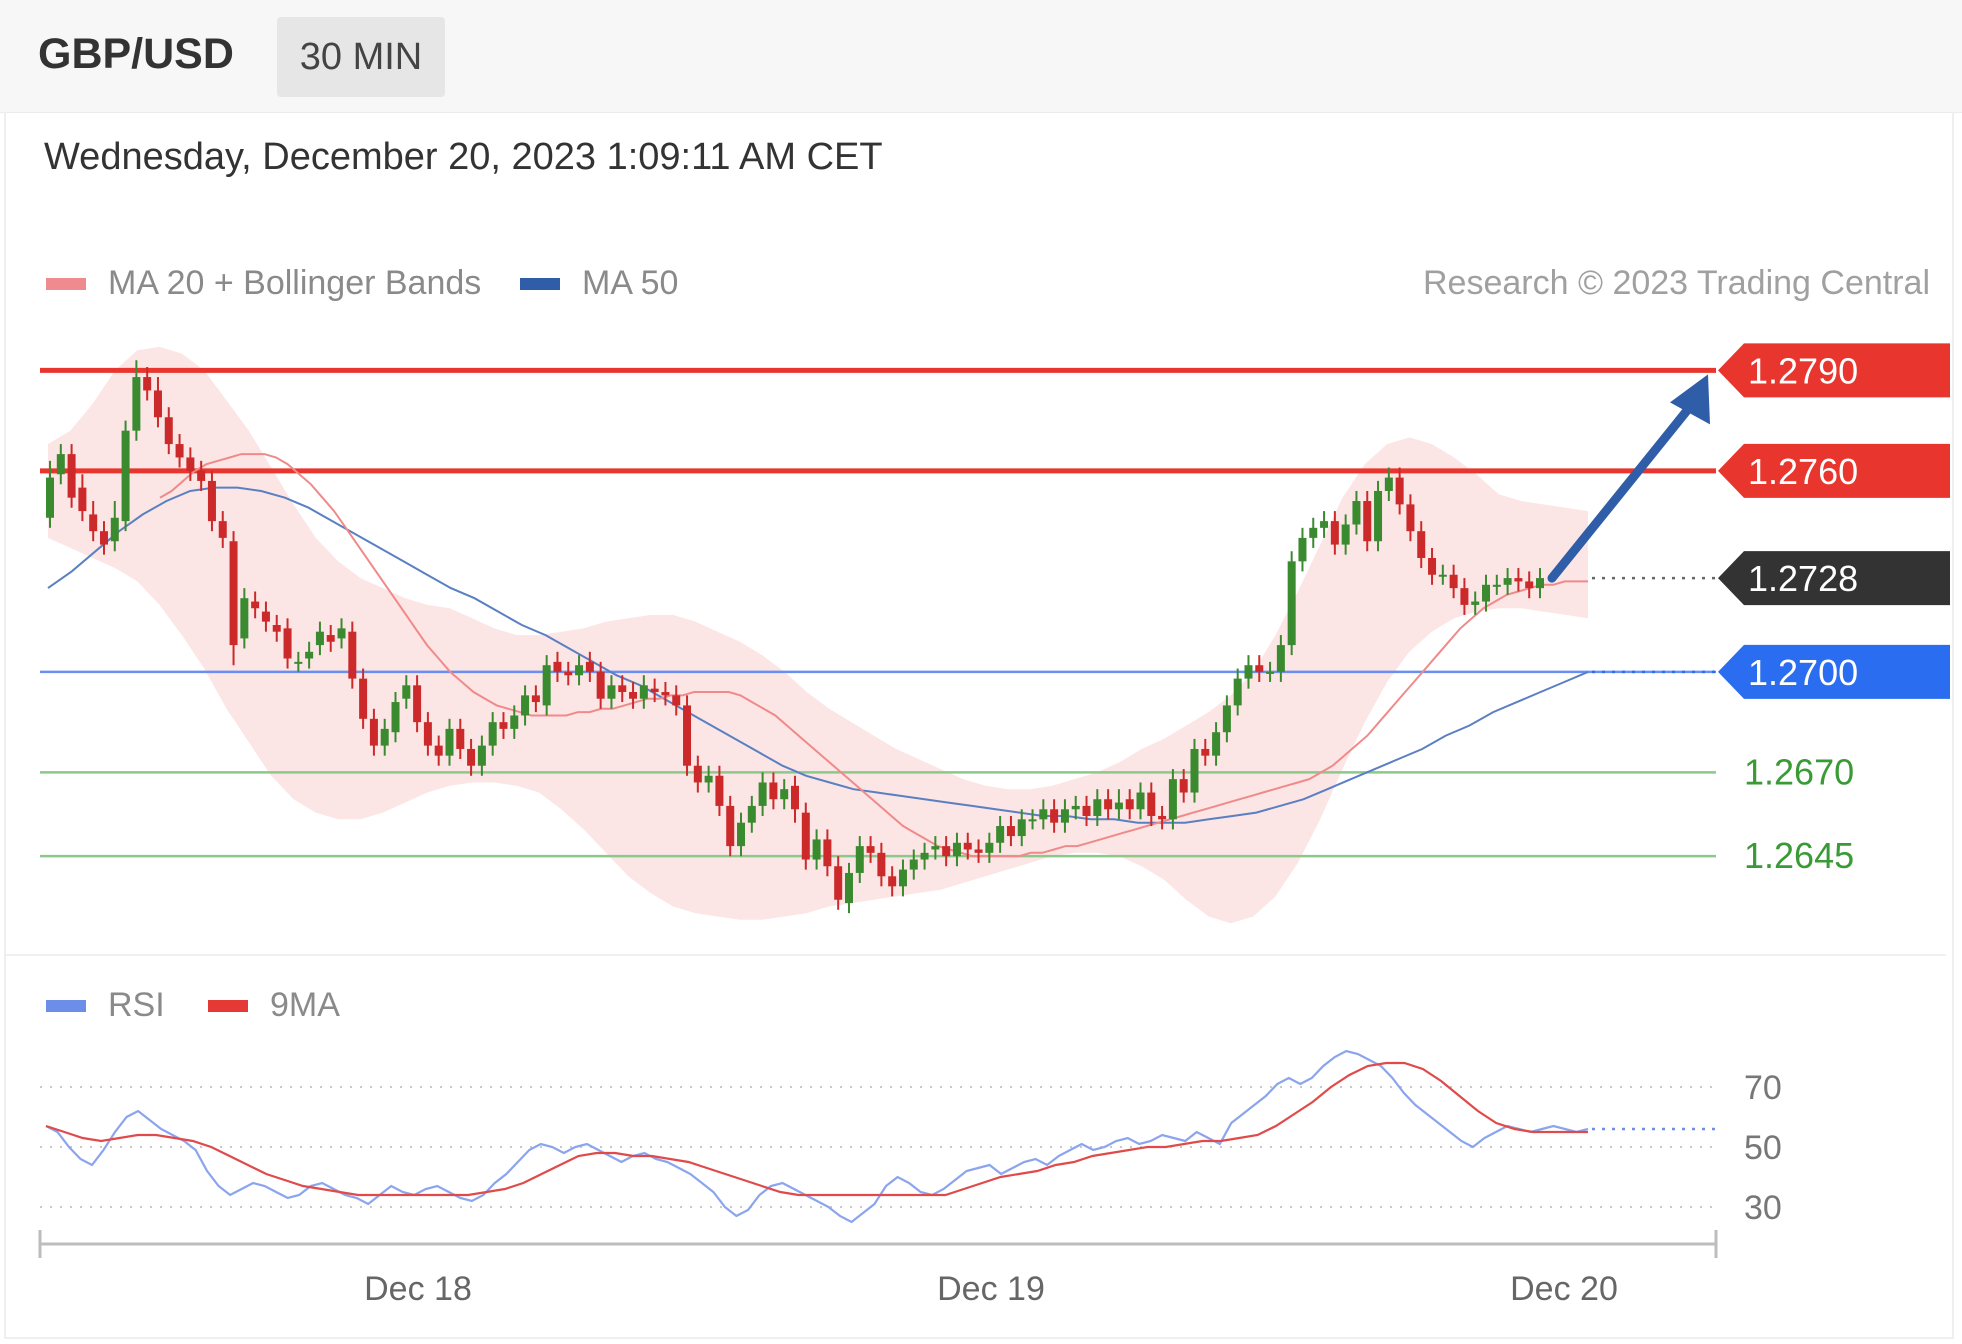 The height and width of the screenshot is (1344, 1962). I want to click on level-tag-text-1-2728: 1.2728, so click(1803, 578).